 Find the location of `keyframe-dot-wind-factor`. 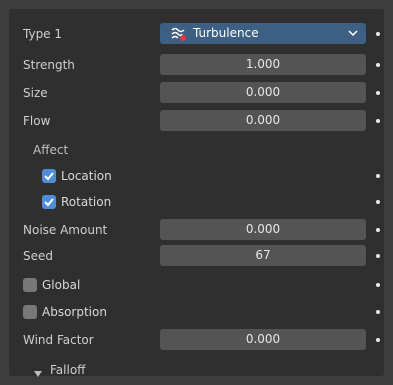

keyframe-dot-wind-factor is located at coordinates (378, 340).